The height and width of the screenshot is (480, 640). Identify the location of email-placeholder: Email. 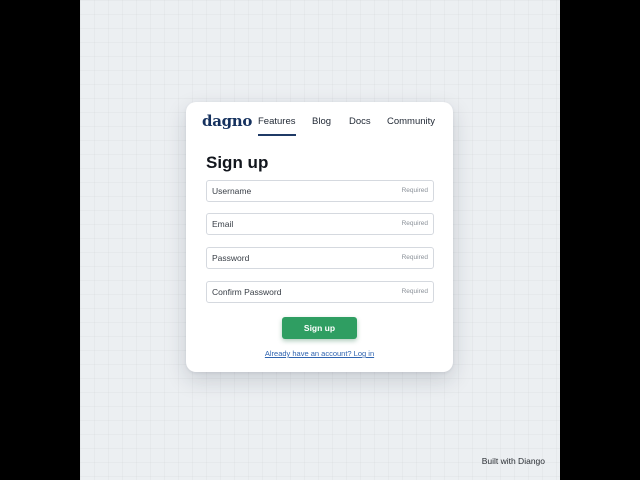
(223, 224).